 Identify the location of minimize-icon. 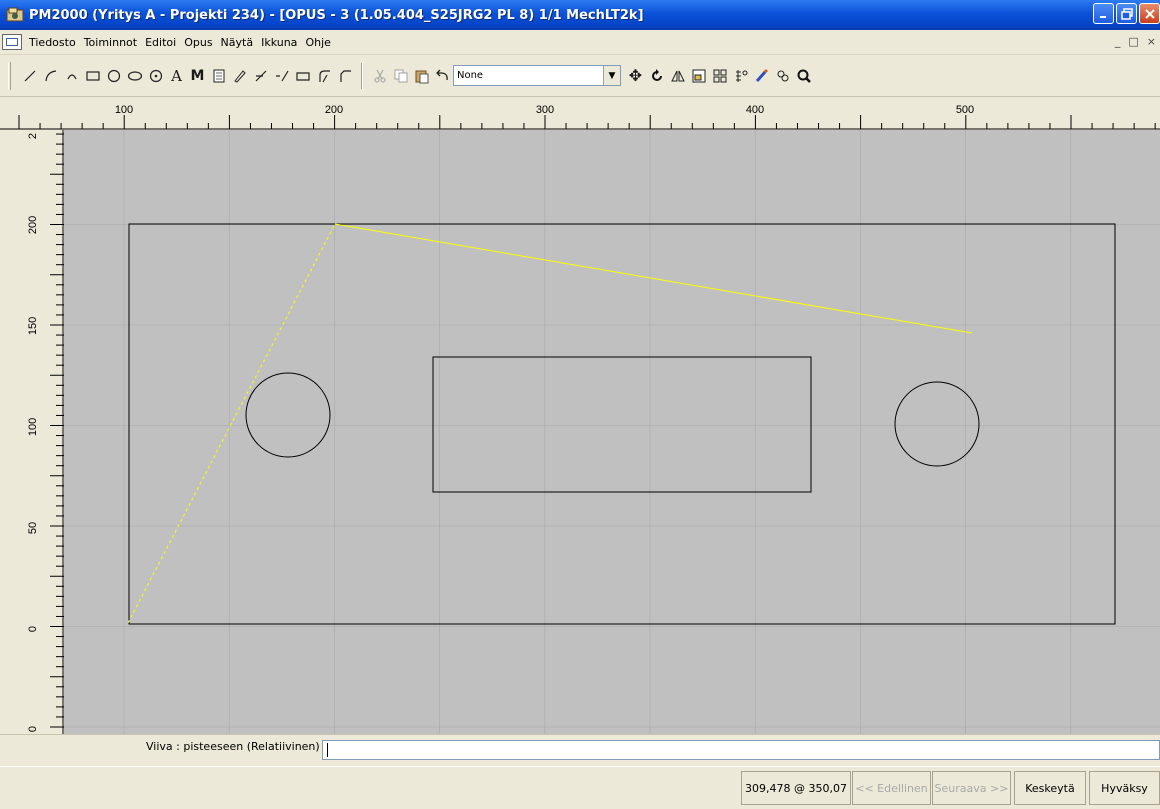
(1102, 16).